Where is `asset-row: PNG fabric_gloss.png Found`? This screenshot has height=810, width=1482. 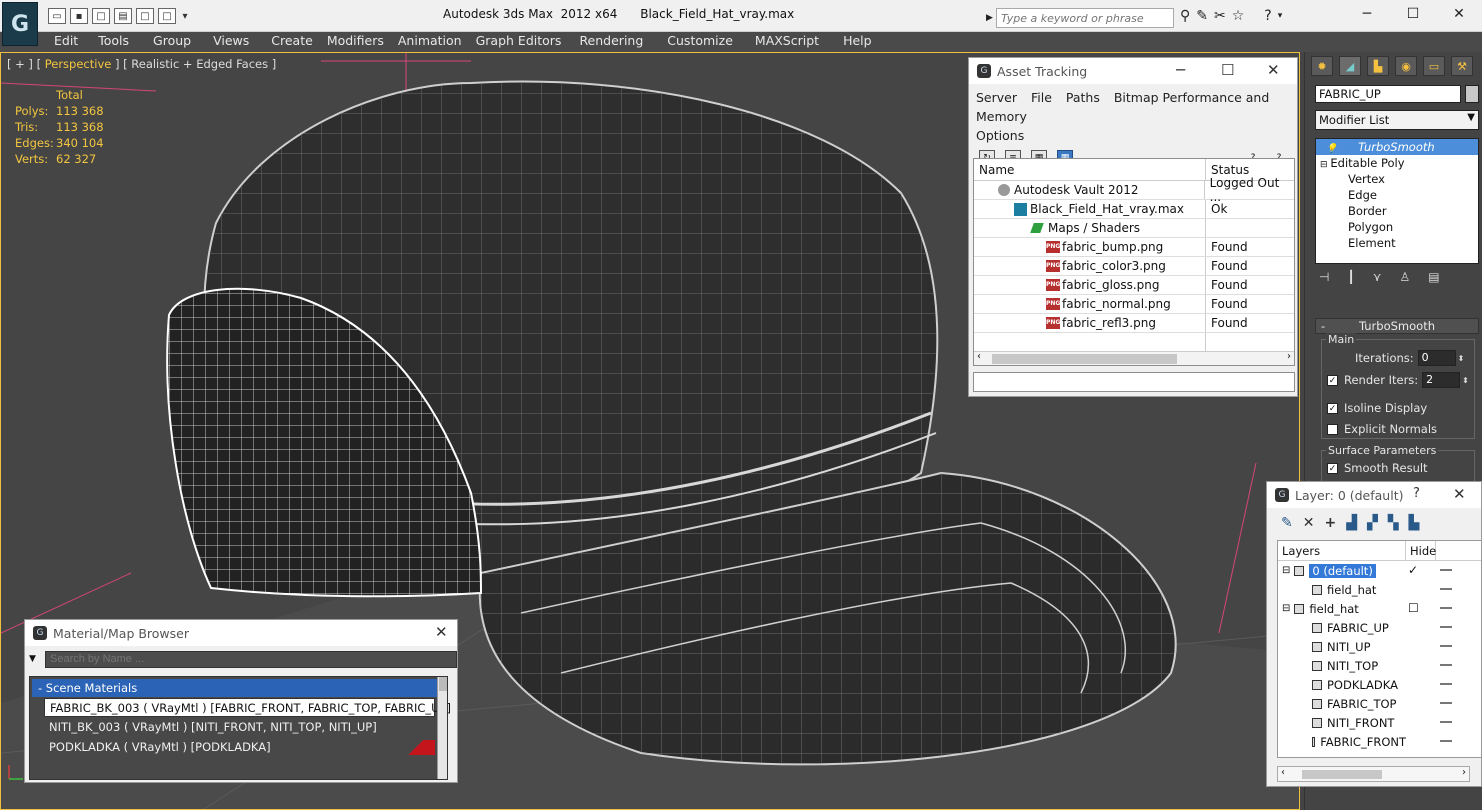 asset-row: PNG fabric_gloss.png Found is located at coordinates (1134, 285).